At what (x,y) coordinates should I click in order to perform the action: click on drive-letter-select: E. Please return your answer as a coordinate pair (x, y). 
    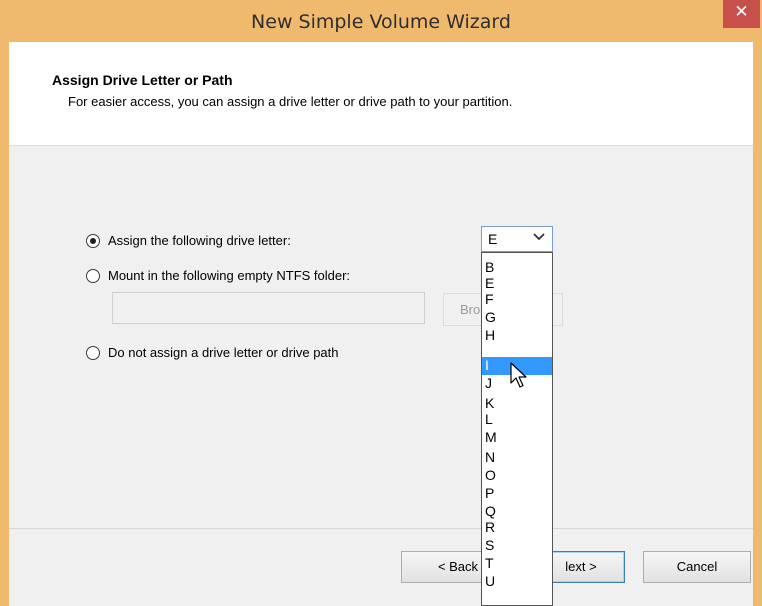
    Looking at the image, I should click on (517, 239).